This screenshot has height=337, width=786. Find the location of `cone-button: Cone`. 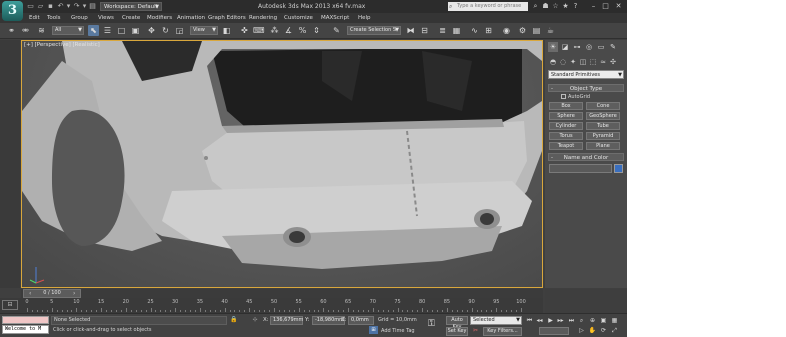

cone-button: Cone is located at coordinates (603, 106).